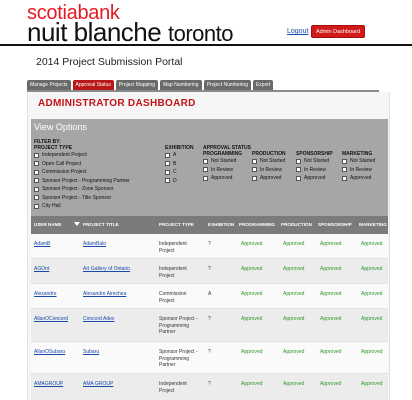 Image resolution: width=412 pixels, height=400 pixels. Describe the element at coordinates (176, 225) in the screenshot. I see `column-header-project-type: PROJECT TYPE` at that location.